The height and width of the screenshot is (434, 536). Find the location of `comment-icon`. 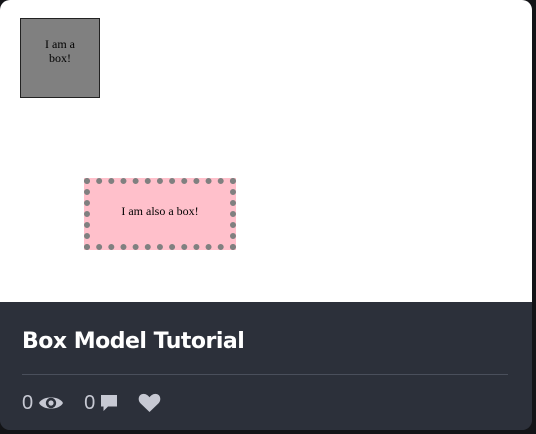

comment-icon is located at coordinates (109, 403).